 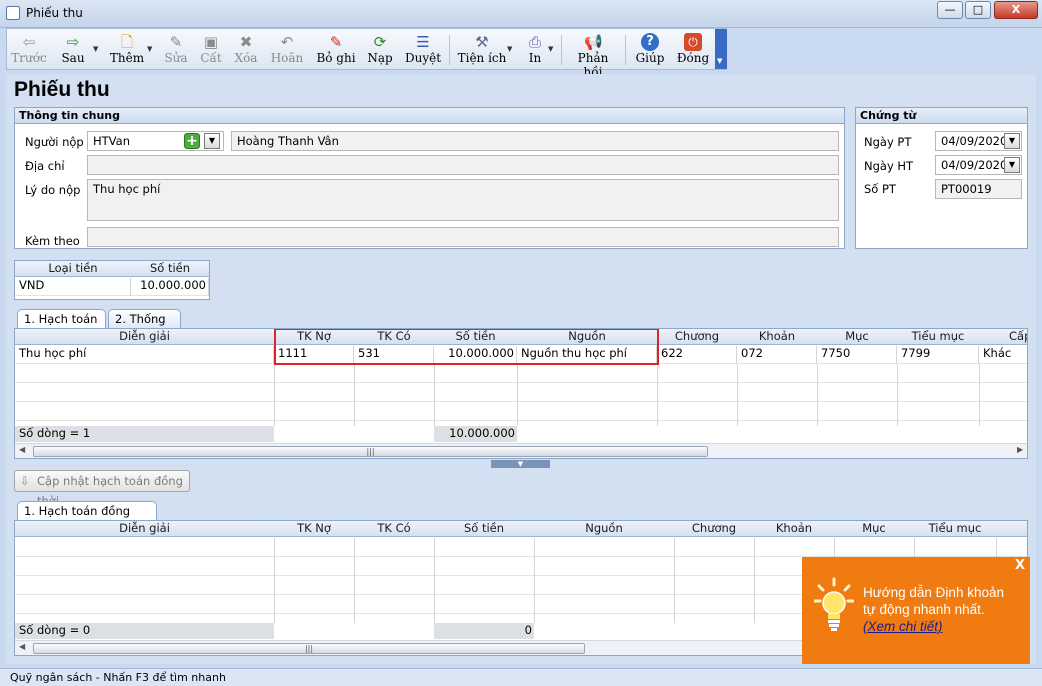 I want to click on feedback-button: 📢 Phản hồi, so click(x=593, y=55).